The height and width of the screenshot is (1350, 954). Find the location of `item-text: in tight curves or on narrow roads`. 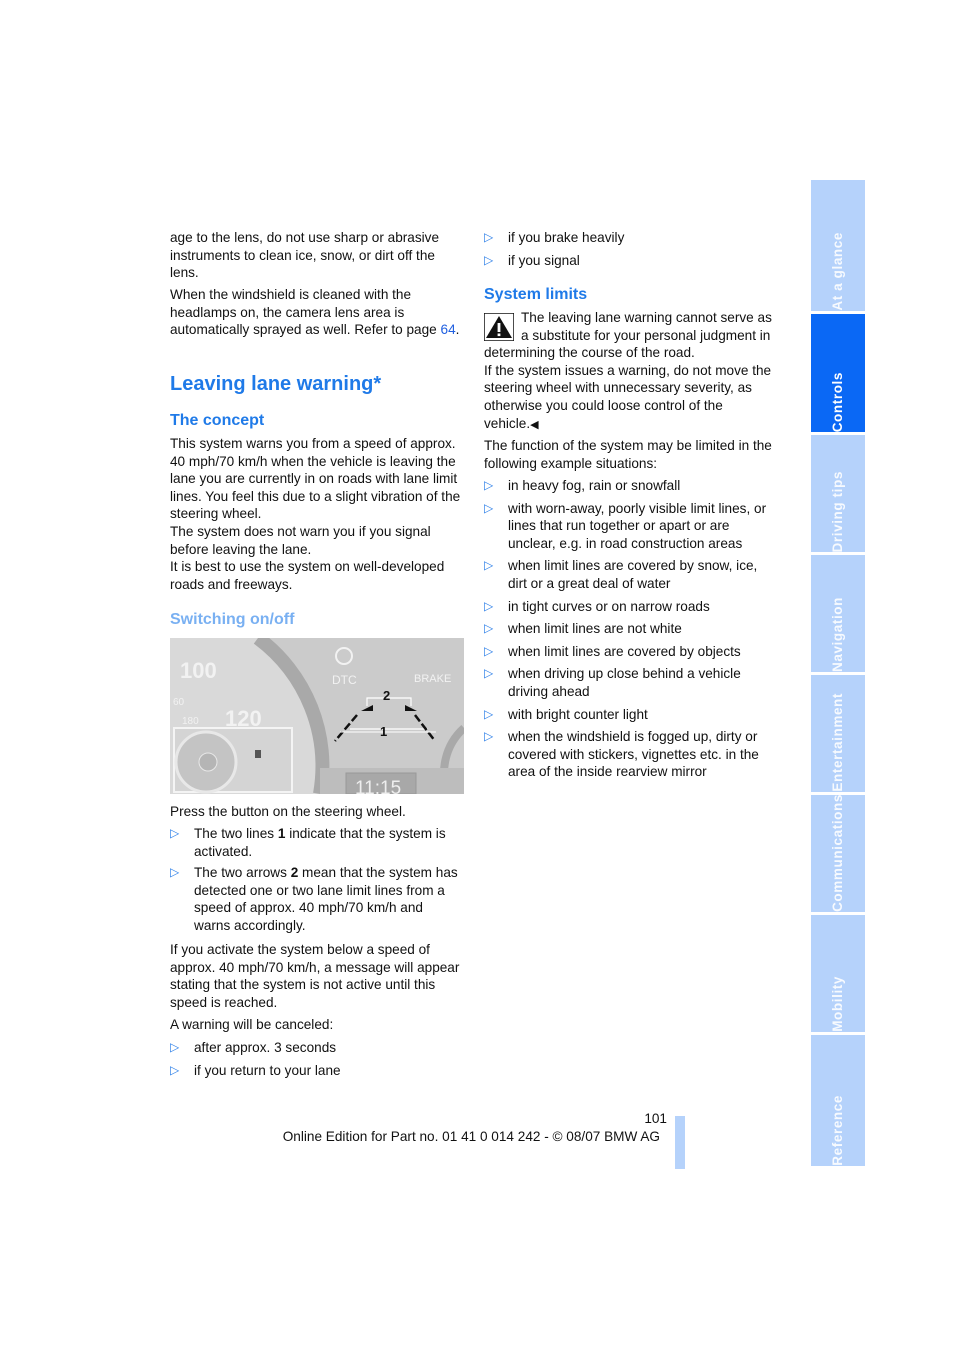

item-text: in tight curves or on narrow roads is located at coordinates (609, 606).